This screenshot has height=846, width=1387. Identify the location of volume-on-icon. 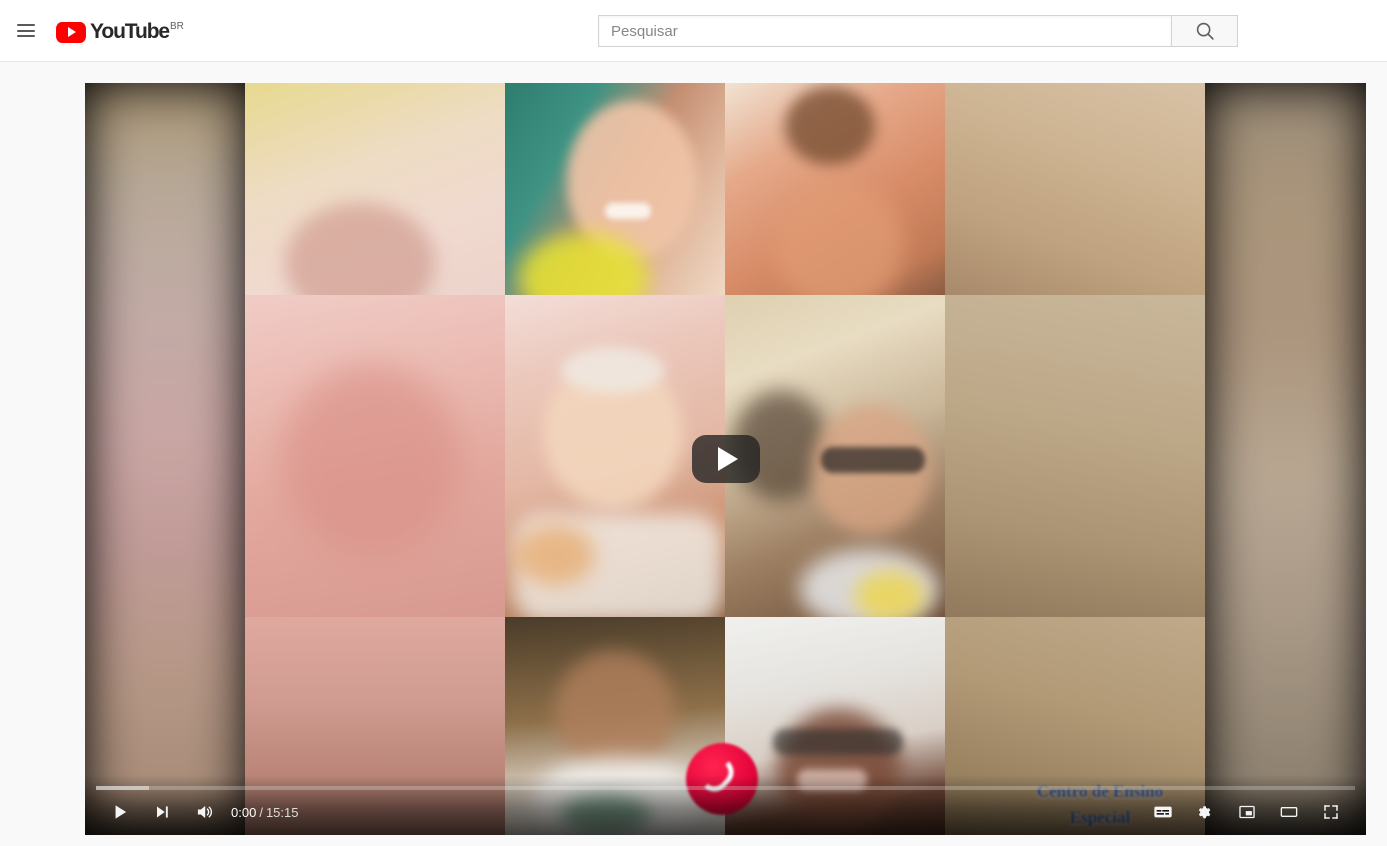
(204, 812).